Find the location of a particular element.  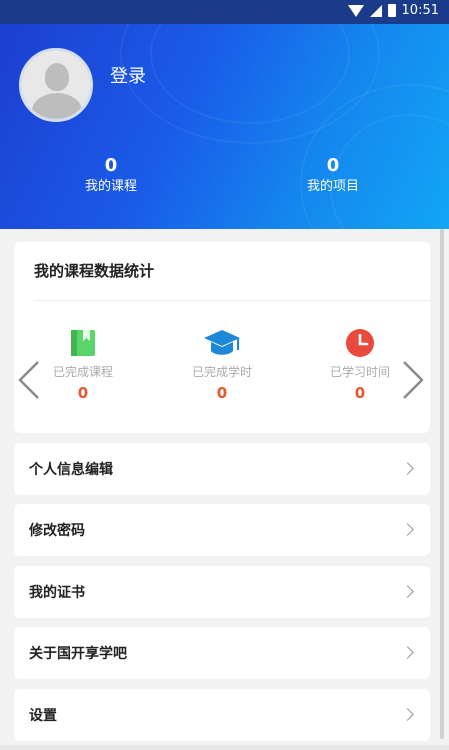

status-bar: 10:51 is located at coordinates (224, 12).